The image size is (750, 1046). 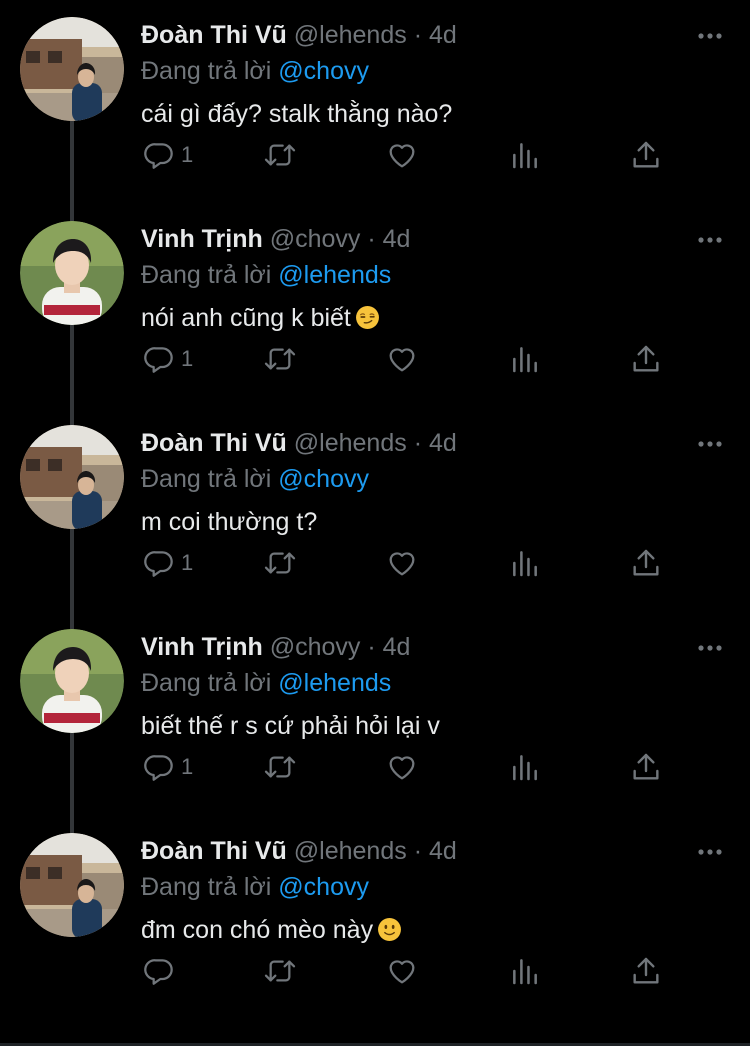 I want to click on smirking-face-emoji, so click(x=365, y=318).